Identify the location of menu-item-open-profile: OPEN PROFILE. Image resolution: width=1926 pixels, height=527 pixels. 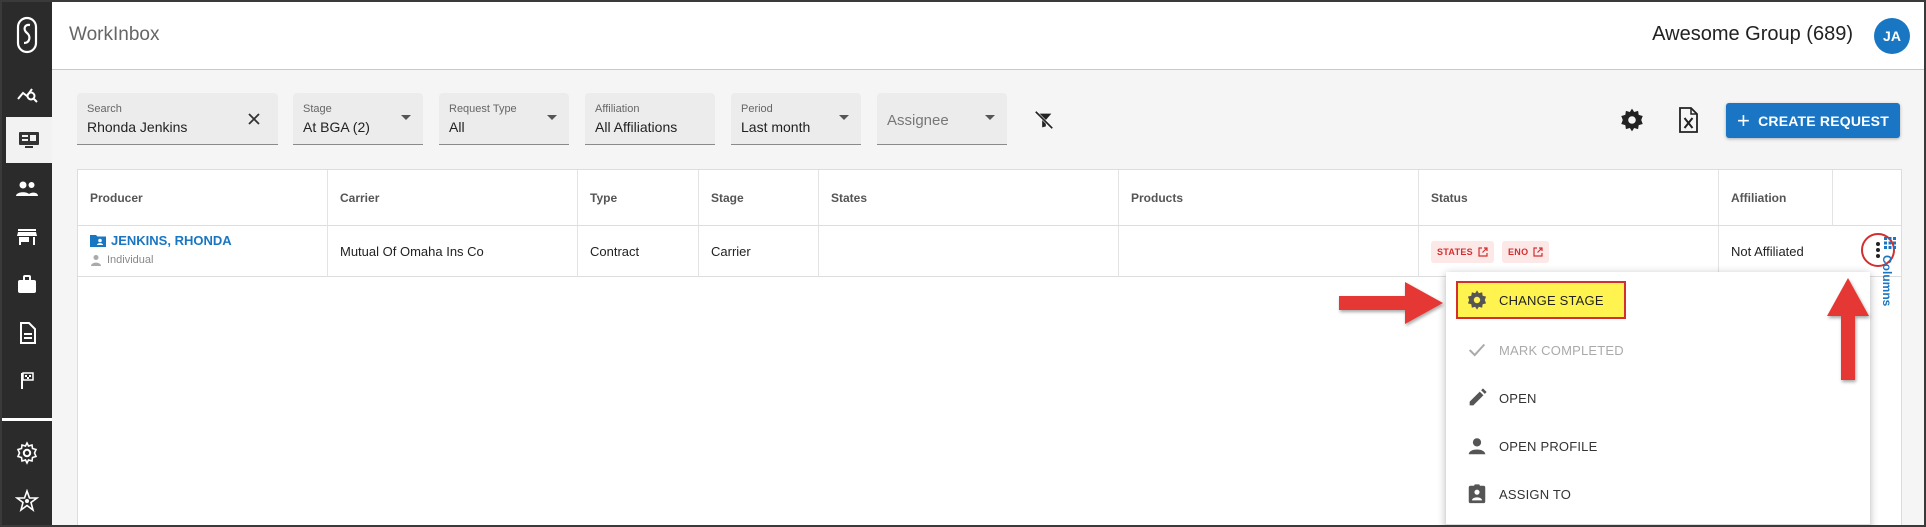
(1658, 446).